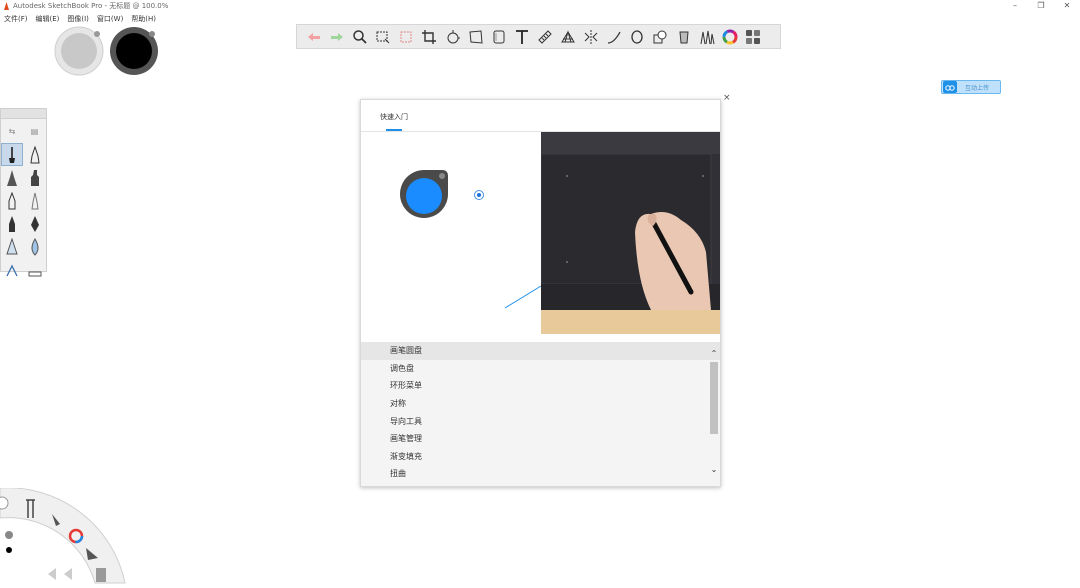 This screenshot has width=1080, height=588. Describe the element at coordinates (383, 37) in the screenshot. I see `select-icon` at that location.